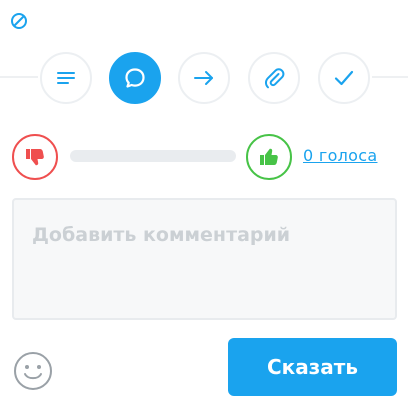  I want to click on votes-count-link: 0 голоса, so click(340, 155).